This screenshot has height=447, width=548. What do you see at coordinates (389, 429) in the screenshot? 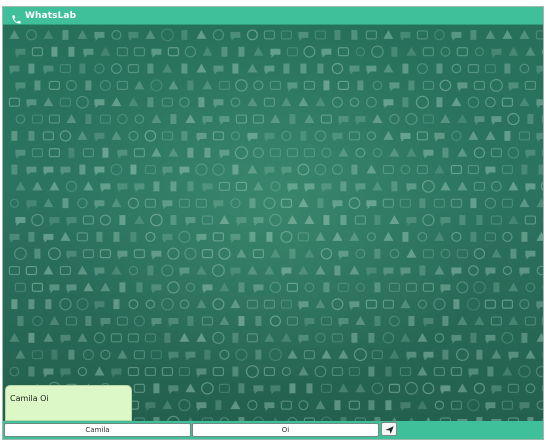
I see `send-button` at bounding box center [389, 429].